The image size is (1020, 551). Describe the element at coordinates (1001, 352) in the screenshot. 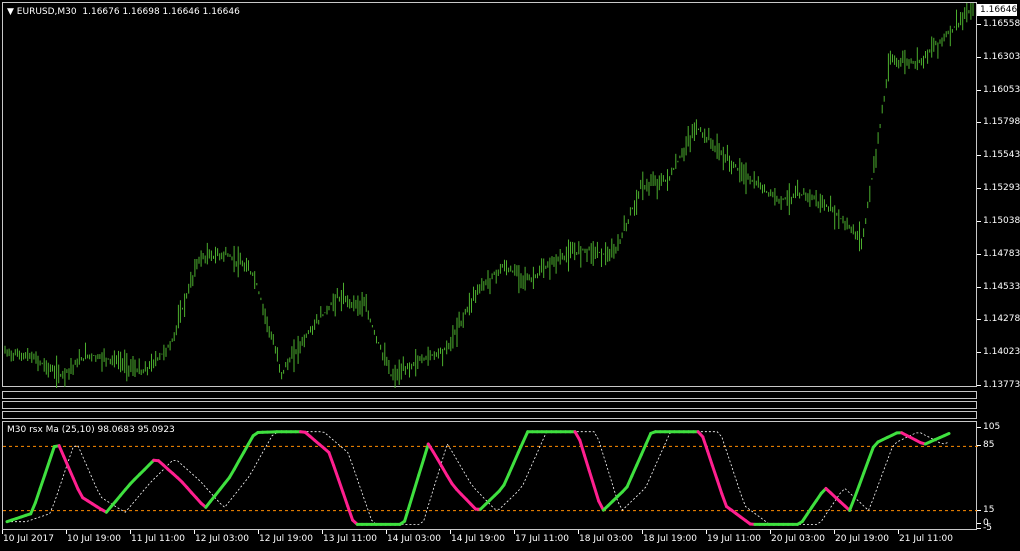

I see `price-tick-label: 1.14023` at that location.